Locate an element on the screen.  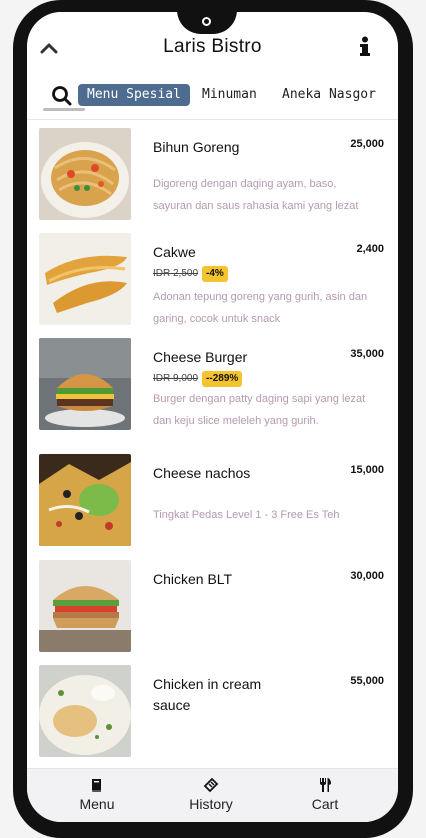
book-icon is located at coordinates (96, 785).